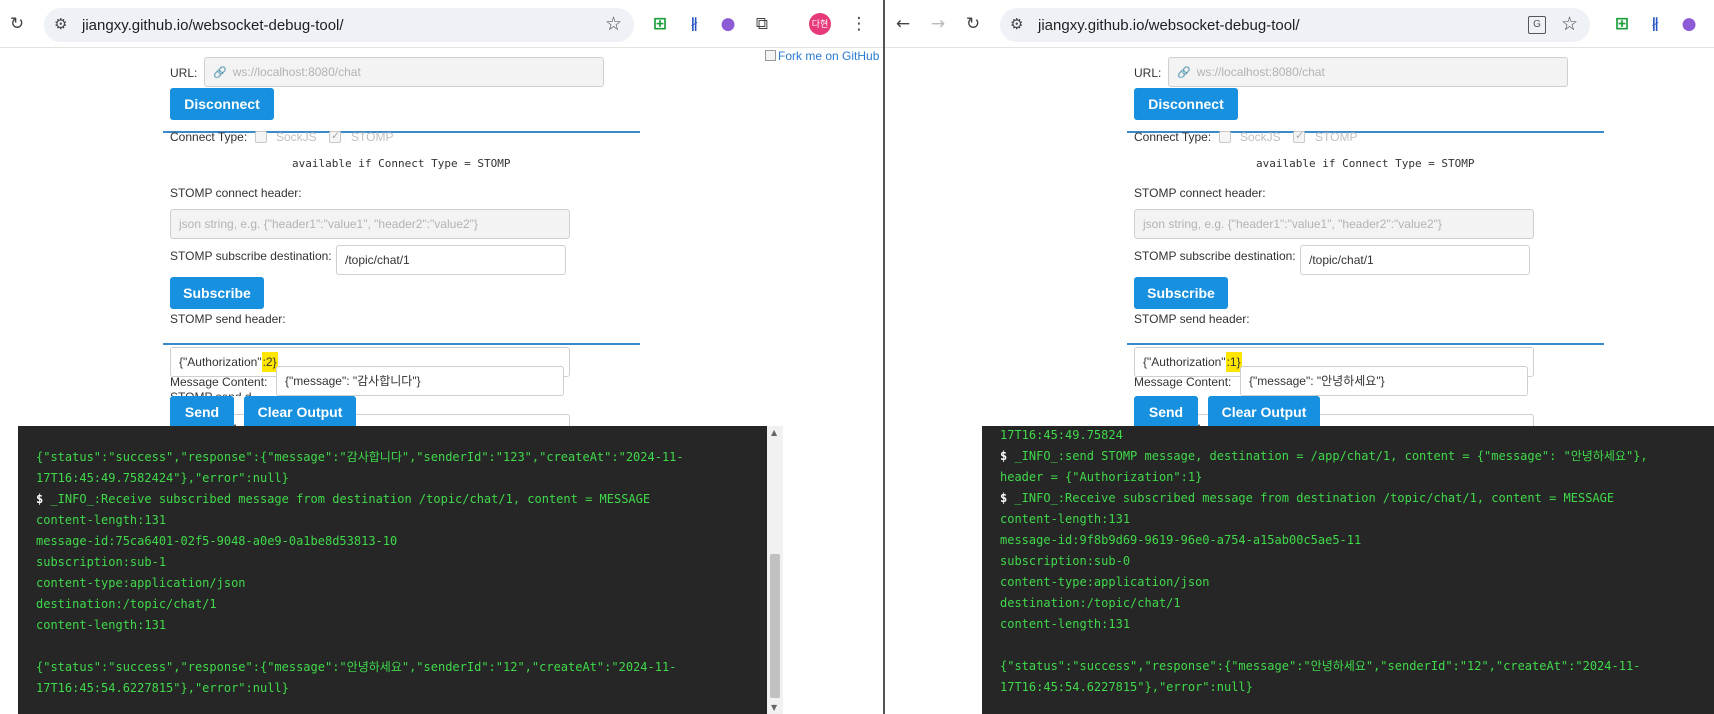 Image resolution: width=1714 pixels, height=714 pixels. Describe the element at coordinates (859, 24) in the screenshot. I see `browser-menu-icon: ⋮` at that location.